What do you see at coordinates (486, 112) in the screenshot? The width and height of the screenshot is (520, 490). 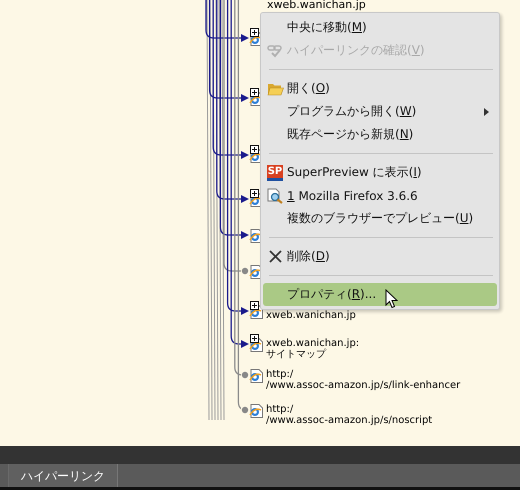 I see `submenu-arrow-icon` at bounding box center [486, 112].